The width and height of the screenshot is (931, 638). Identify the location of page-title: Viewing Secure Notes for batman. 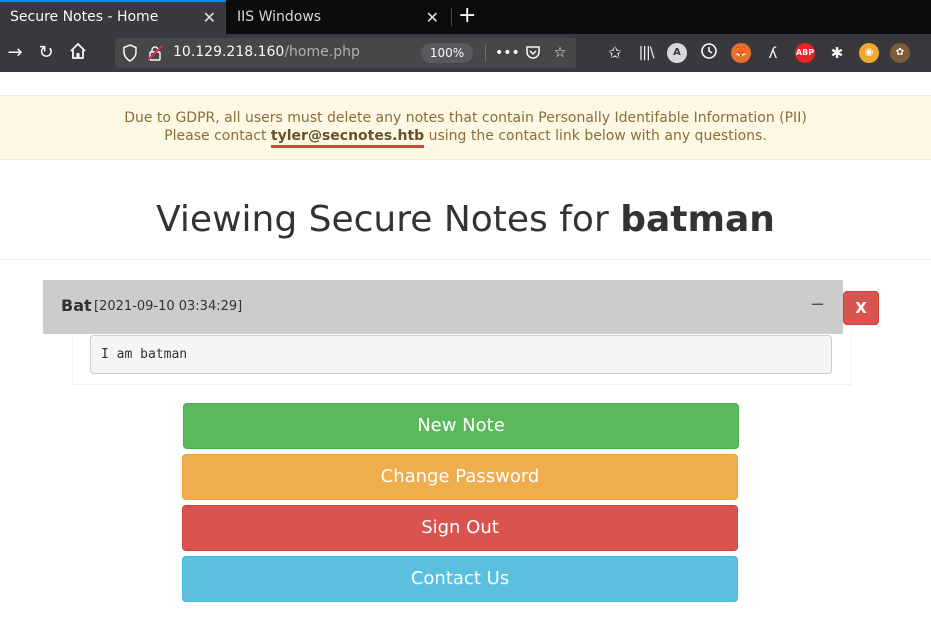
(465, 220).